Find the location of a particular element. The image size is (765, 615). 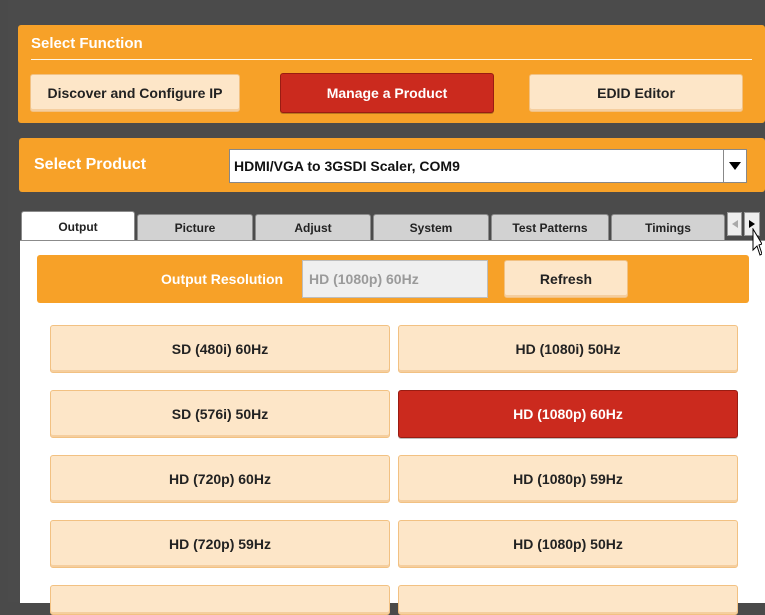

resolution-hd-1080i-50-button: HD (1080i) 50Hz is located at coordinates (568, 349).